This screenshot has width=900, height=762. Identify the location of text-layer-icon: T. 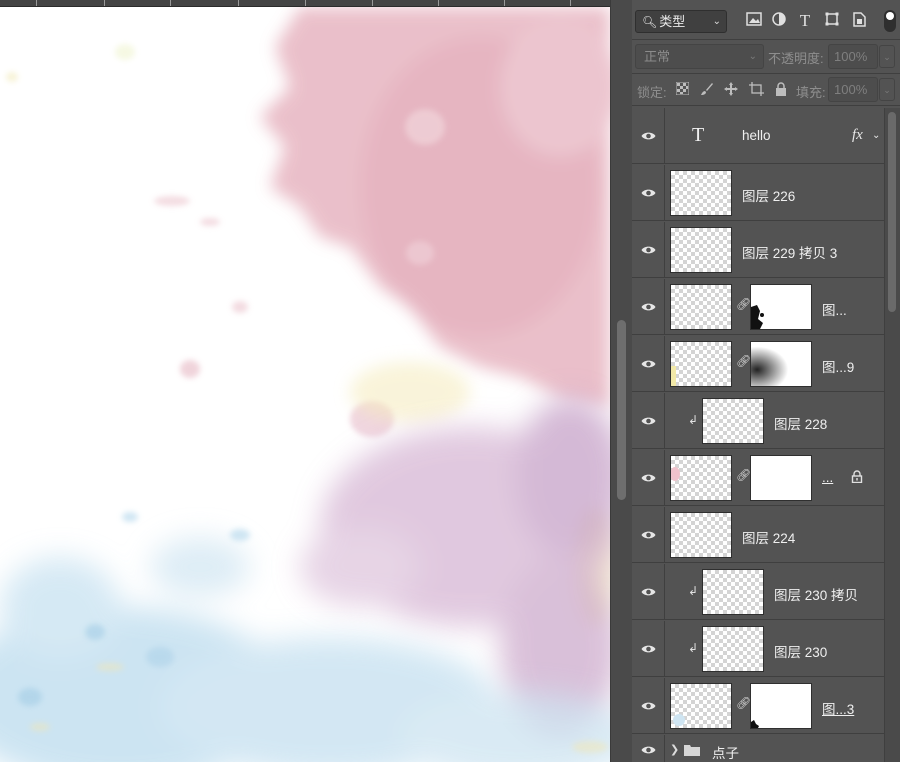
(698, 135).